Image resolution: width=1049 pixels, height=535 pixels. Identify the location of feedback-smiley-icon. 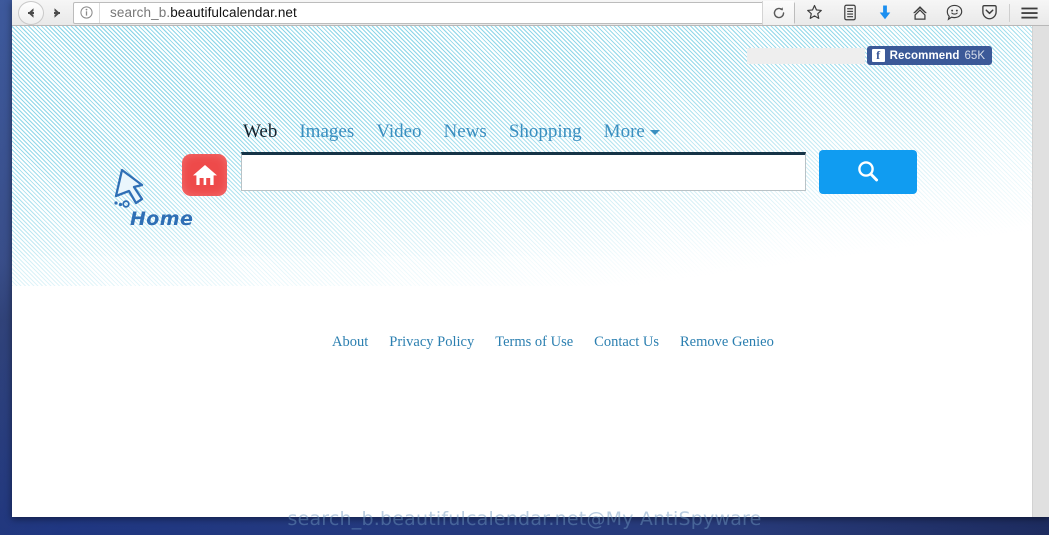
(954, 13).